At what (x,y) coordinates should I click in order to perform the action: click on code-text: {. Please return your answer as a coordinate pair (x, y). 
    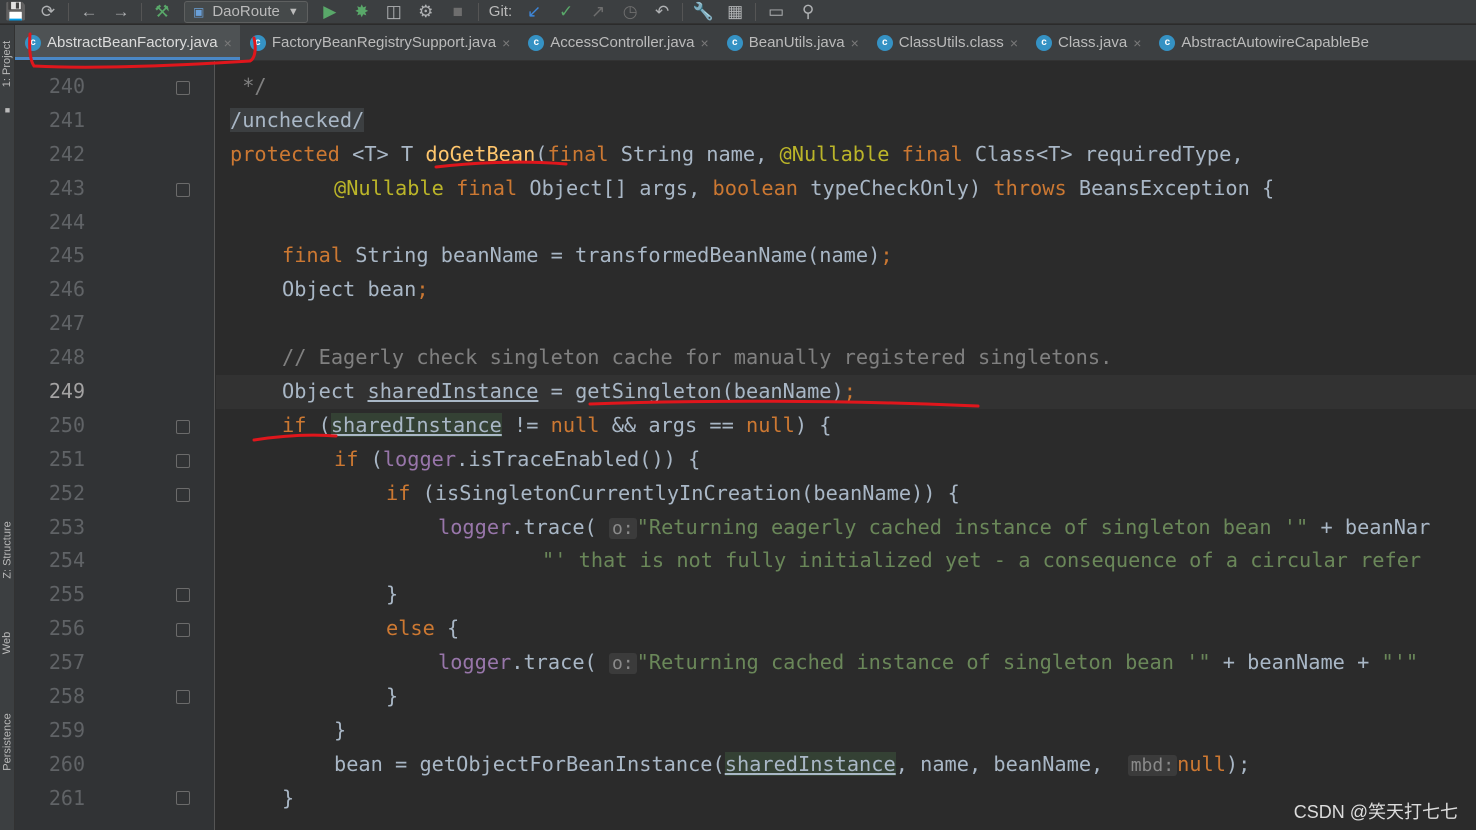
    Looking at the image, I should click on (447, 628).